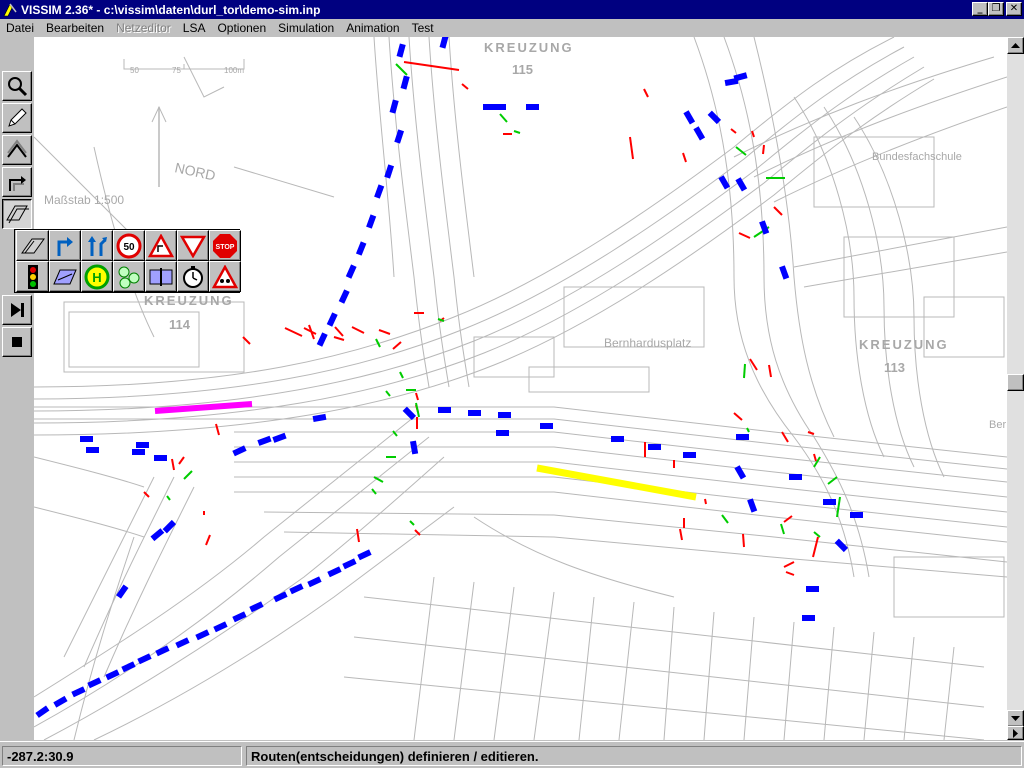 This screenshot has height=768, width=1024. What do you see at coordinates (1015, 382) in the screenshot?
I see `scroll-thumb` at bounding box center [1015, 382].